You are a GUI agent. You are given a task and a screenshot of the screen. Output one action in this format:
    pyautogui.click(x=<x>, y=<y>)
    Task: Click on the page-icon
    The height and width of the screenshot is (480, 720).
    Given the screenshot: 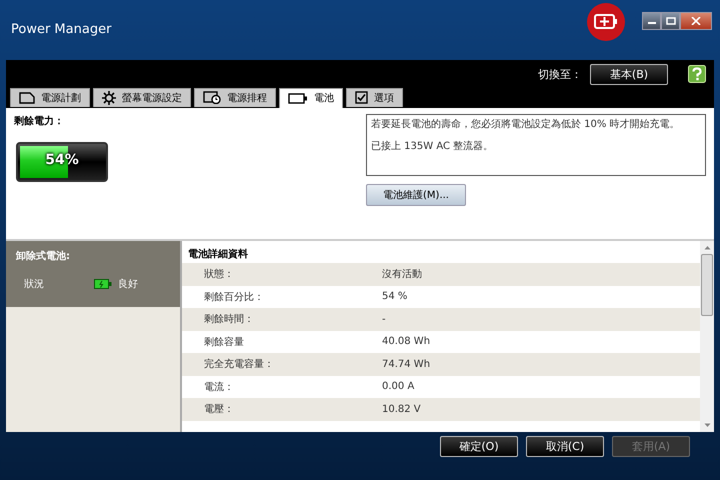 What is the action you would take?
    pyautogui.click(x=27, y=98)
    